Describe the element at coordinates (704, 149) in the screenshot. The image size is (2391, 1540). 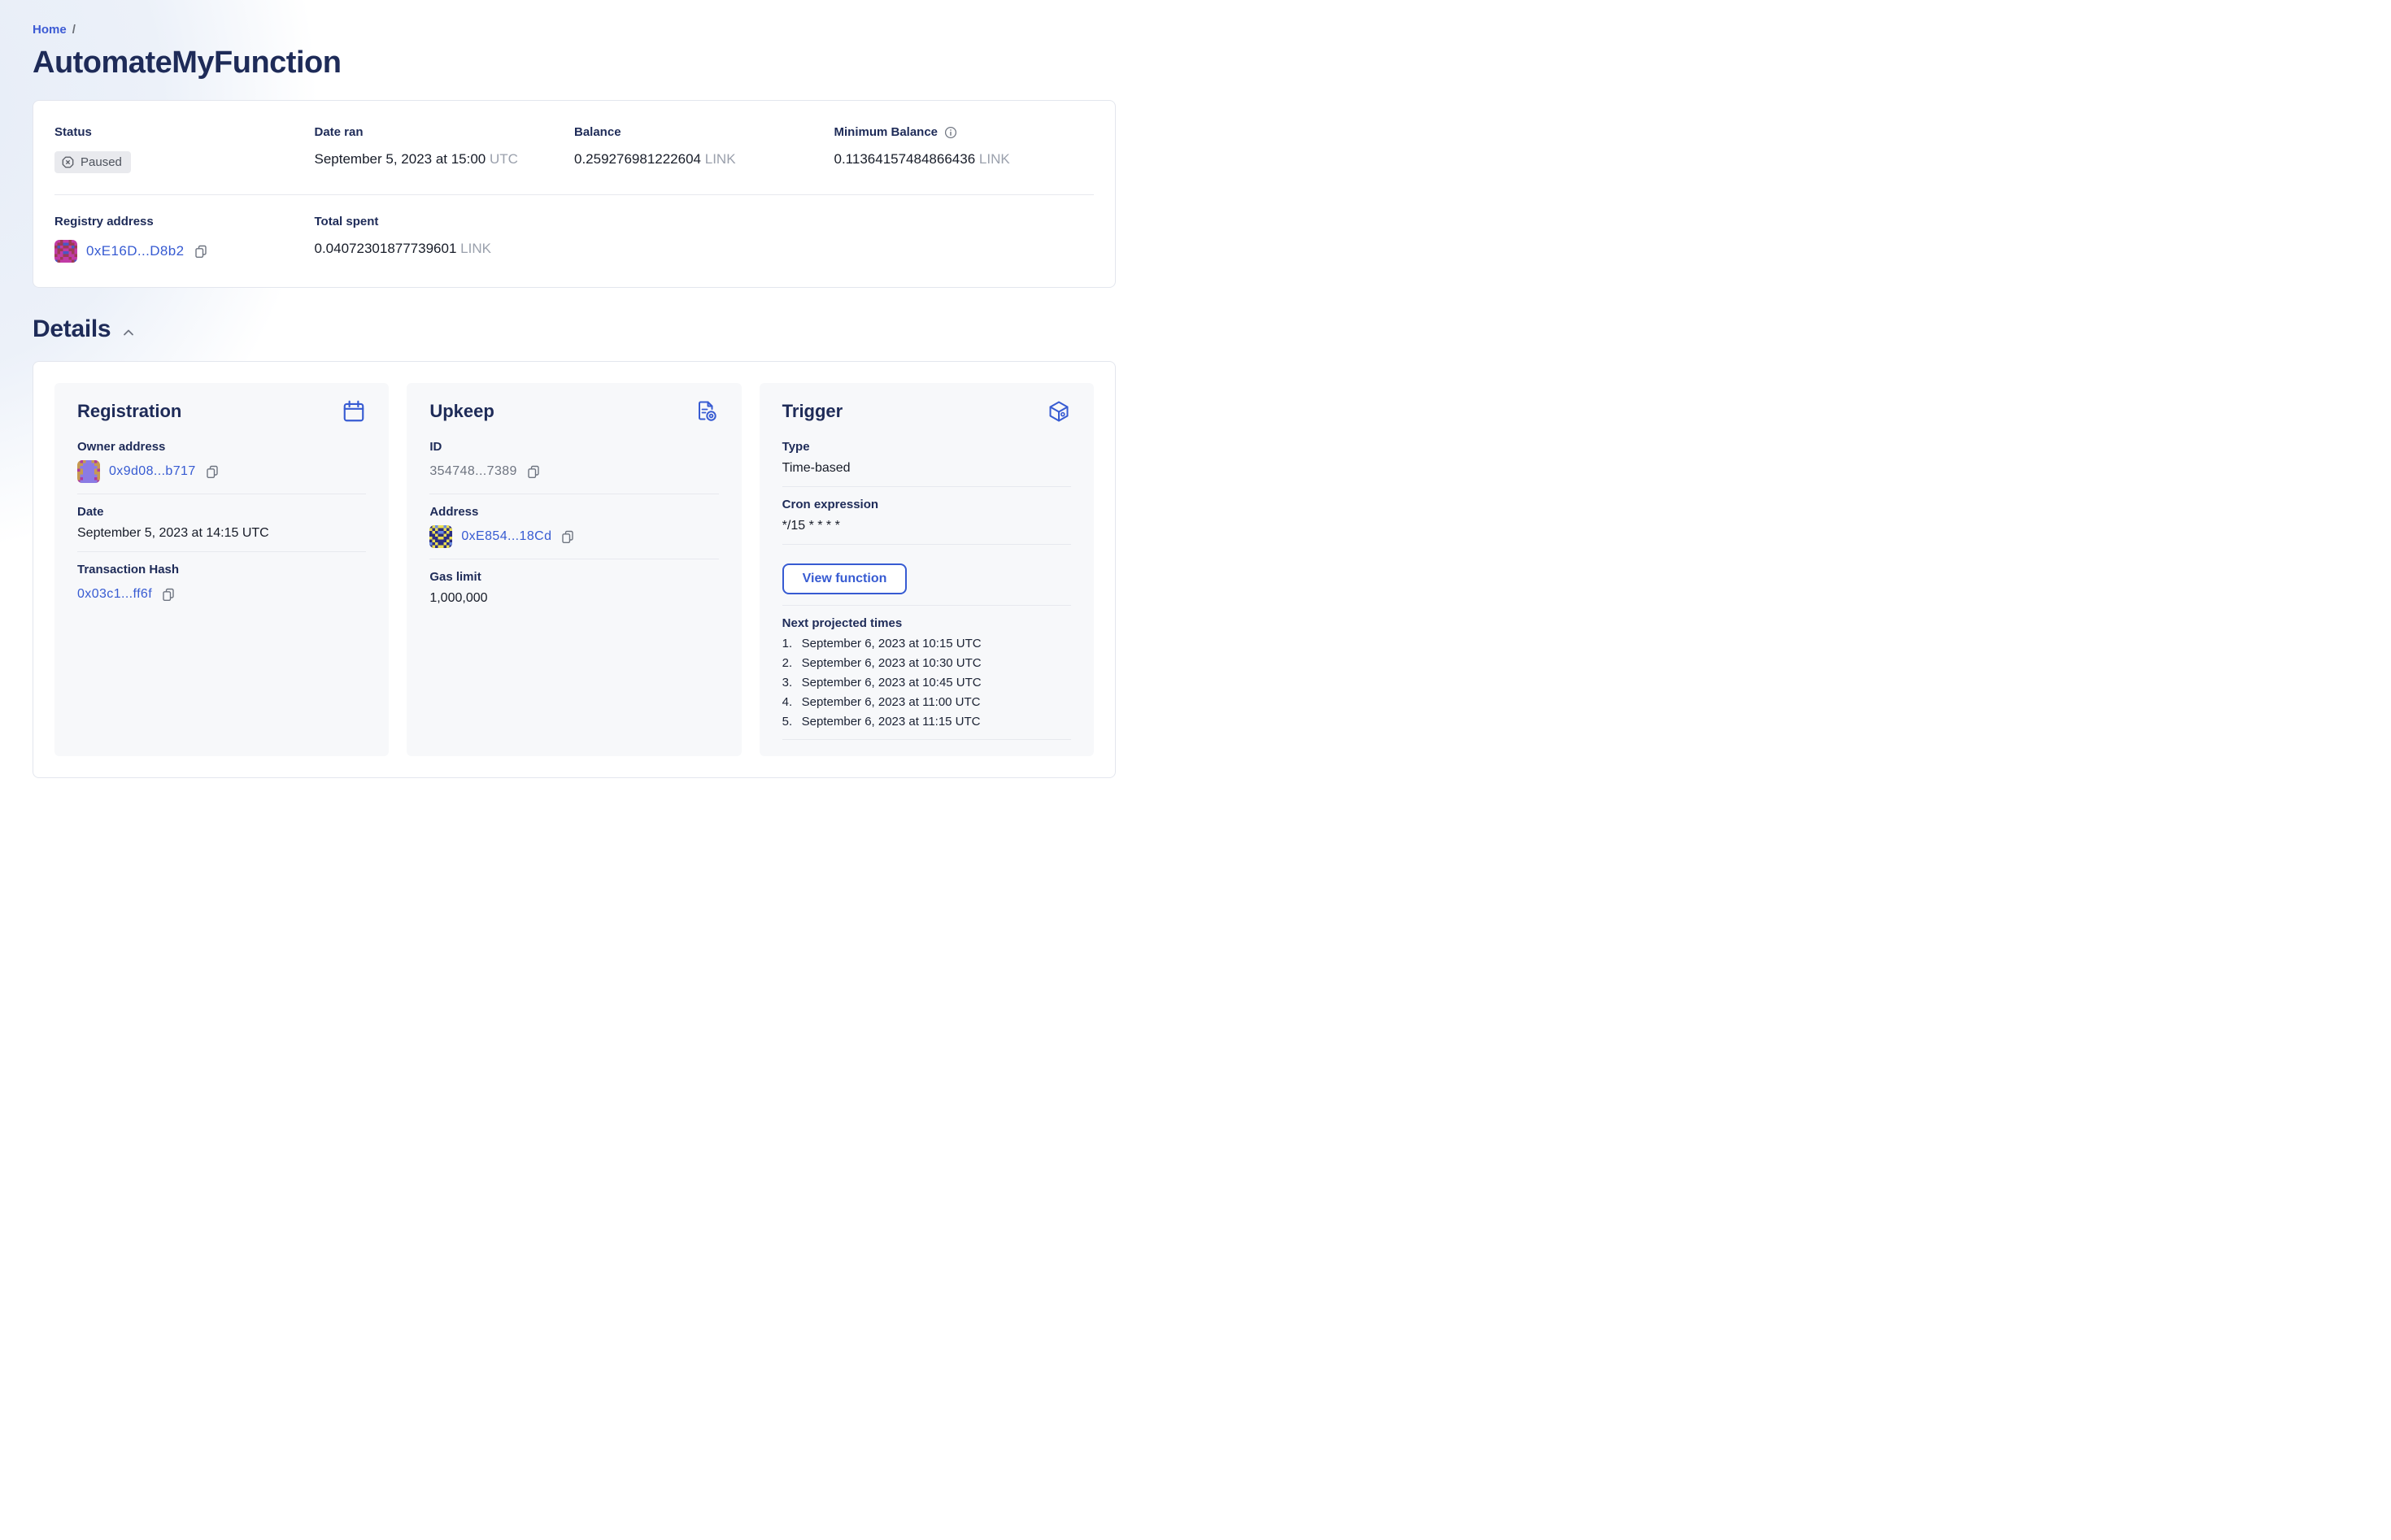
I see `balance-field: Balance 0.259276981222604 LINK` at that location.